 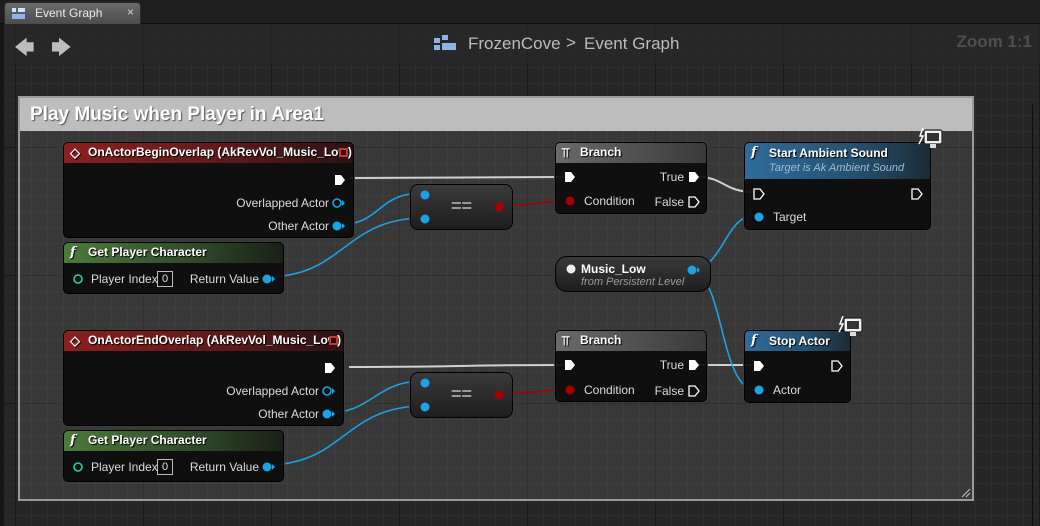 I want to click on node-header: f Stop Actor, so click(x=797, y=341).